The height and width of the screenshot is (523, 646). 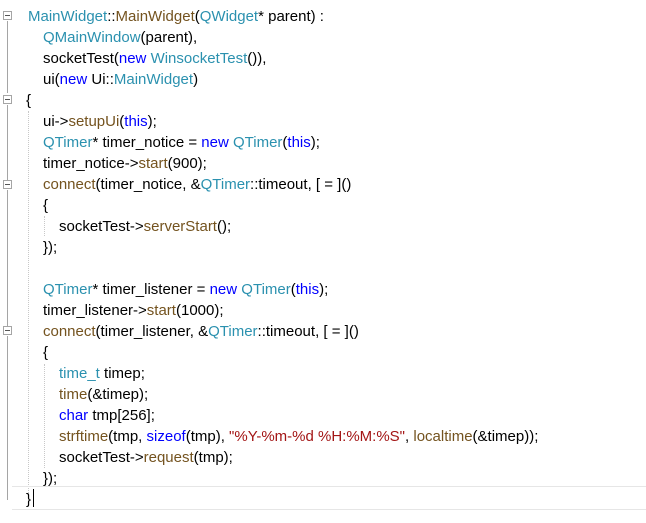 What do you see at coordinates (329, 498) in the screenshot?
I see `current-line-highlight` at bounding box center [329, 498].